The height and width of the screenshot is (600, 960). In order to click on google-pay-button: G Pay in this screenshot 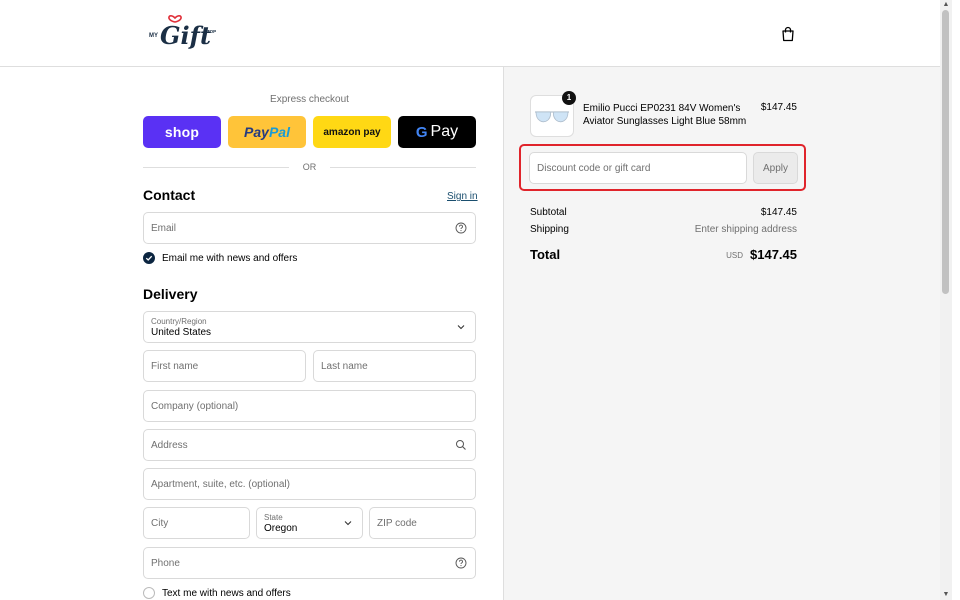, I will do `click(437, 132)`.